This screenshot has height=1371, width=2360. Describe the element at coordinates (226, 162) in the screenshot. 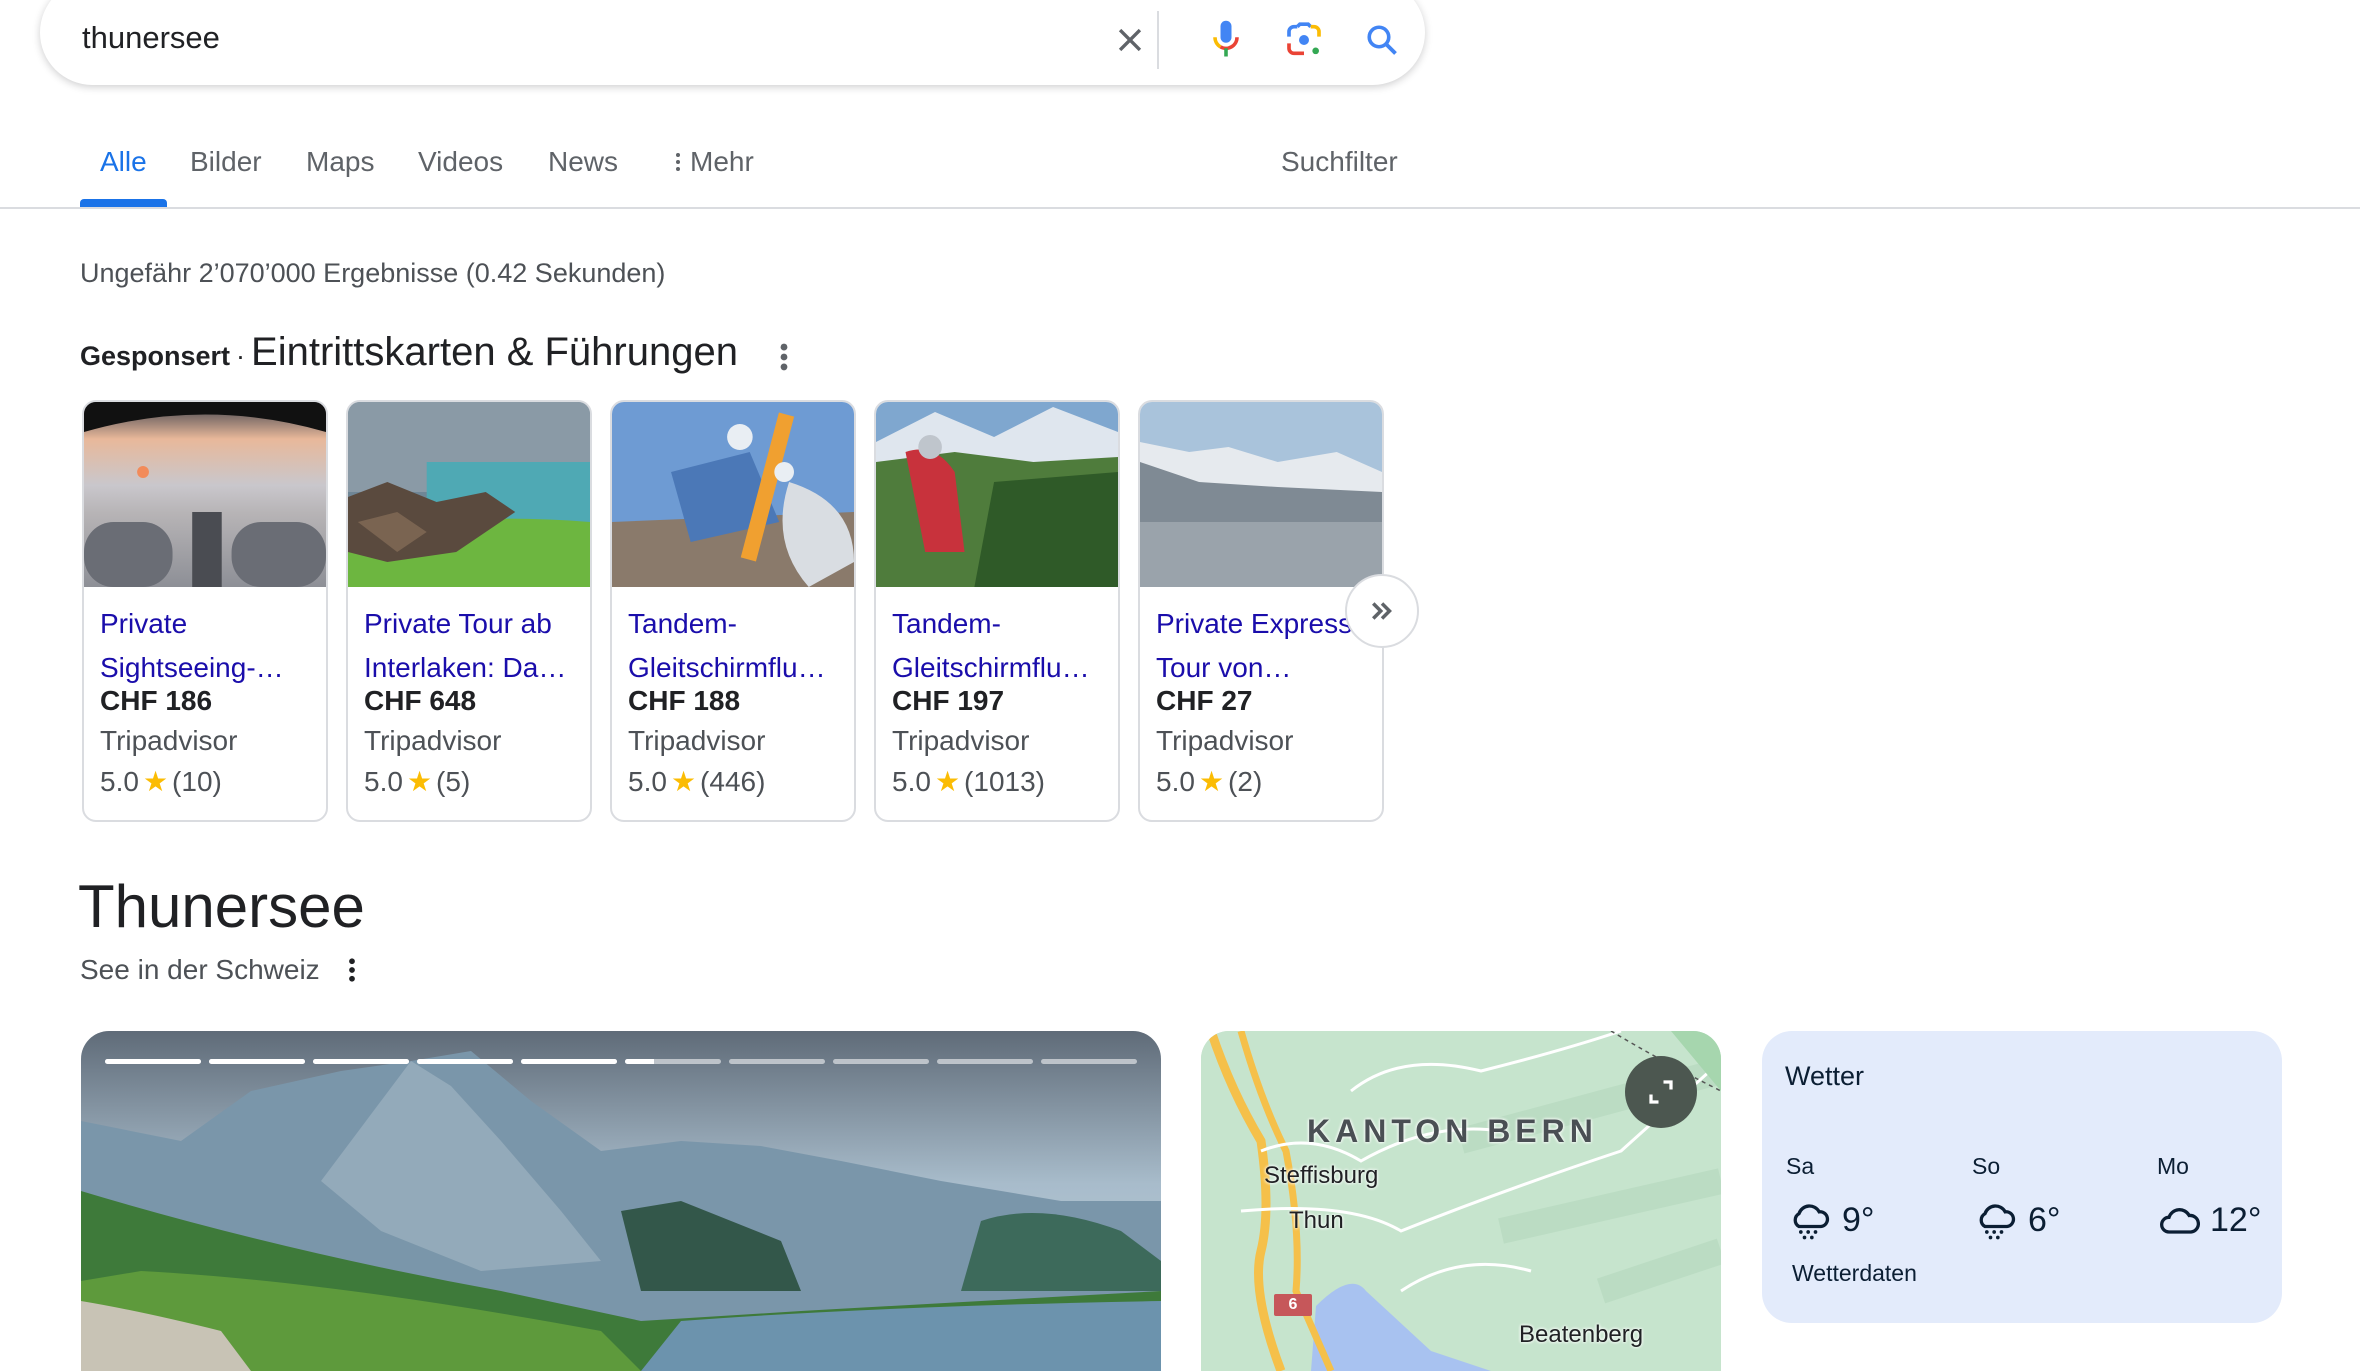

I see `tab-bilder: Bilder` at that location.